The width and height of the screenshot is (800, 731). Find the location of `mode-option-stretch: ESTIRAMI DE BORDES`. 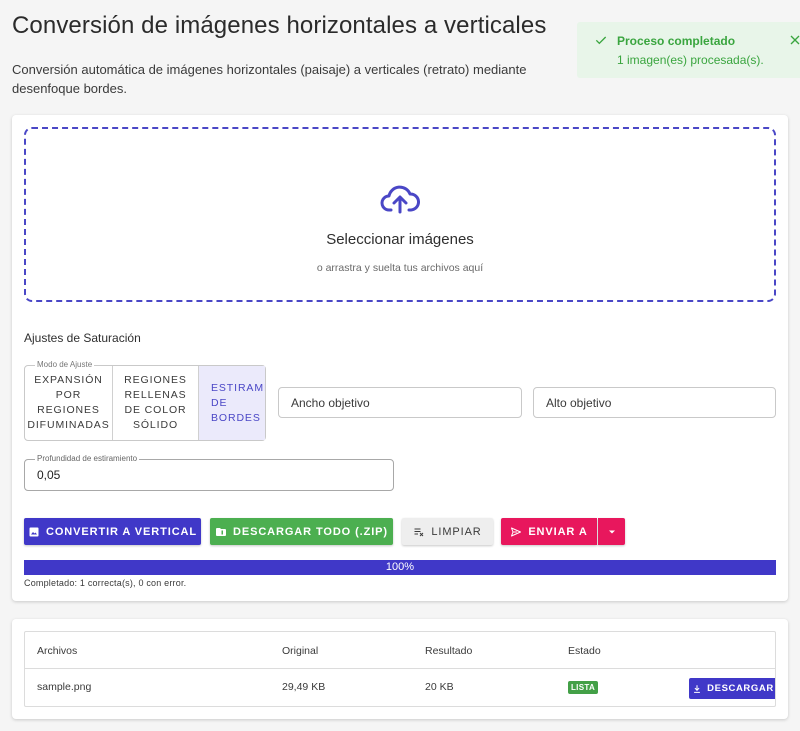

mode-option-stretch: ESTIRAMI DE BORDES is located at coordinates (232, 403).